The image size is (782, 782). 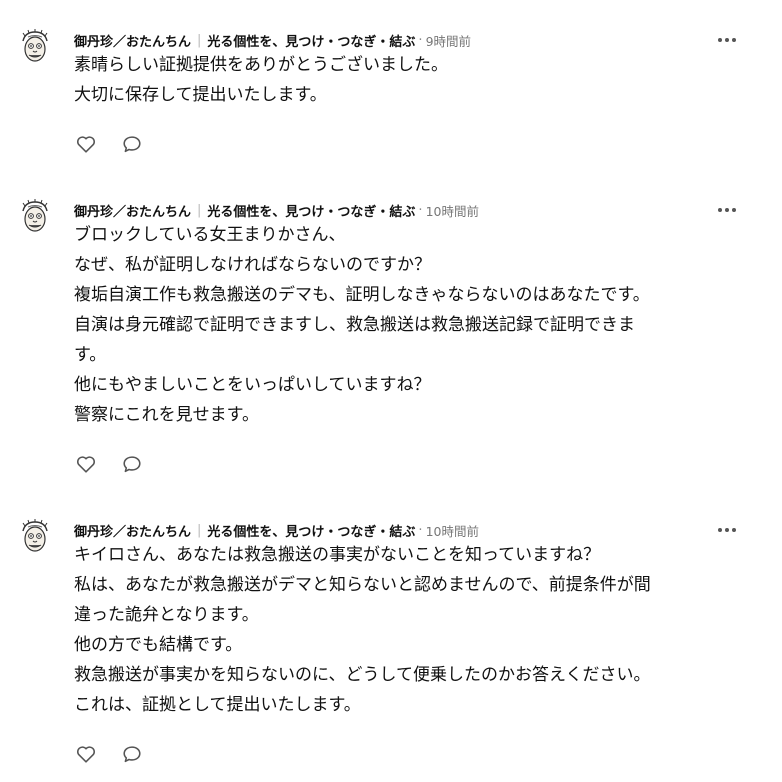 What do you see at coordinates (252, 385) in the screenshot?
I see `comment-text-line: 他にもやましいことをいっぱいしていますね？` at bounding box center [252, 385].